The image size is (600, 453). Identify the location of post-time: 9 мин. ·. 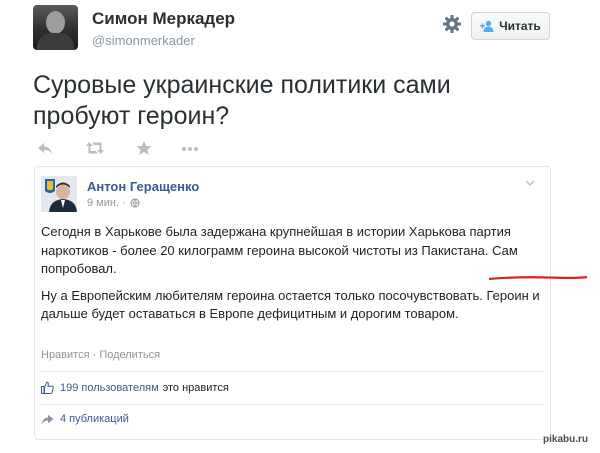
(113, 203).